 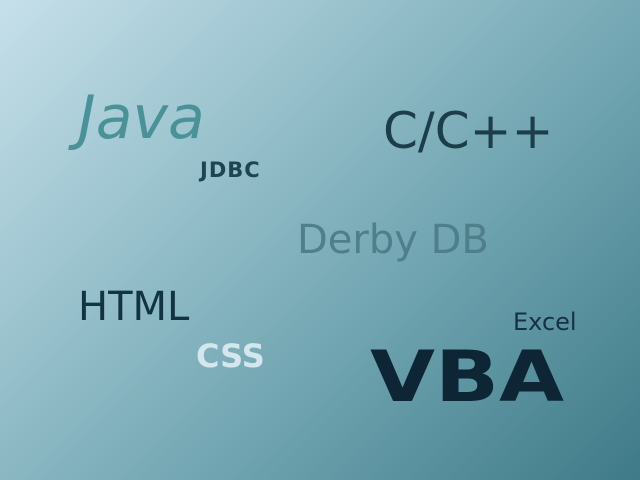 What do you see at coordinates (141, 118) in the screenshot?
I see `word-java: Java` at bounding box center [141, 118].